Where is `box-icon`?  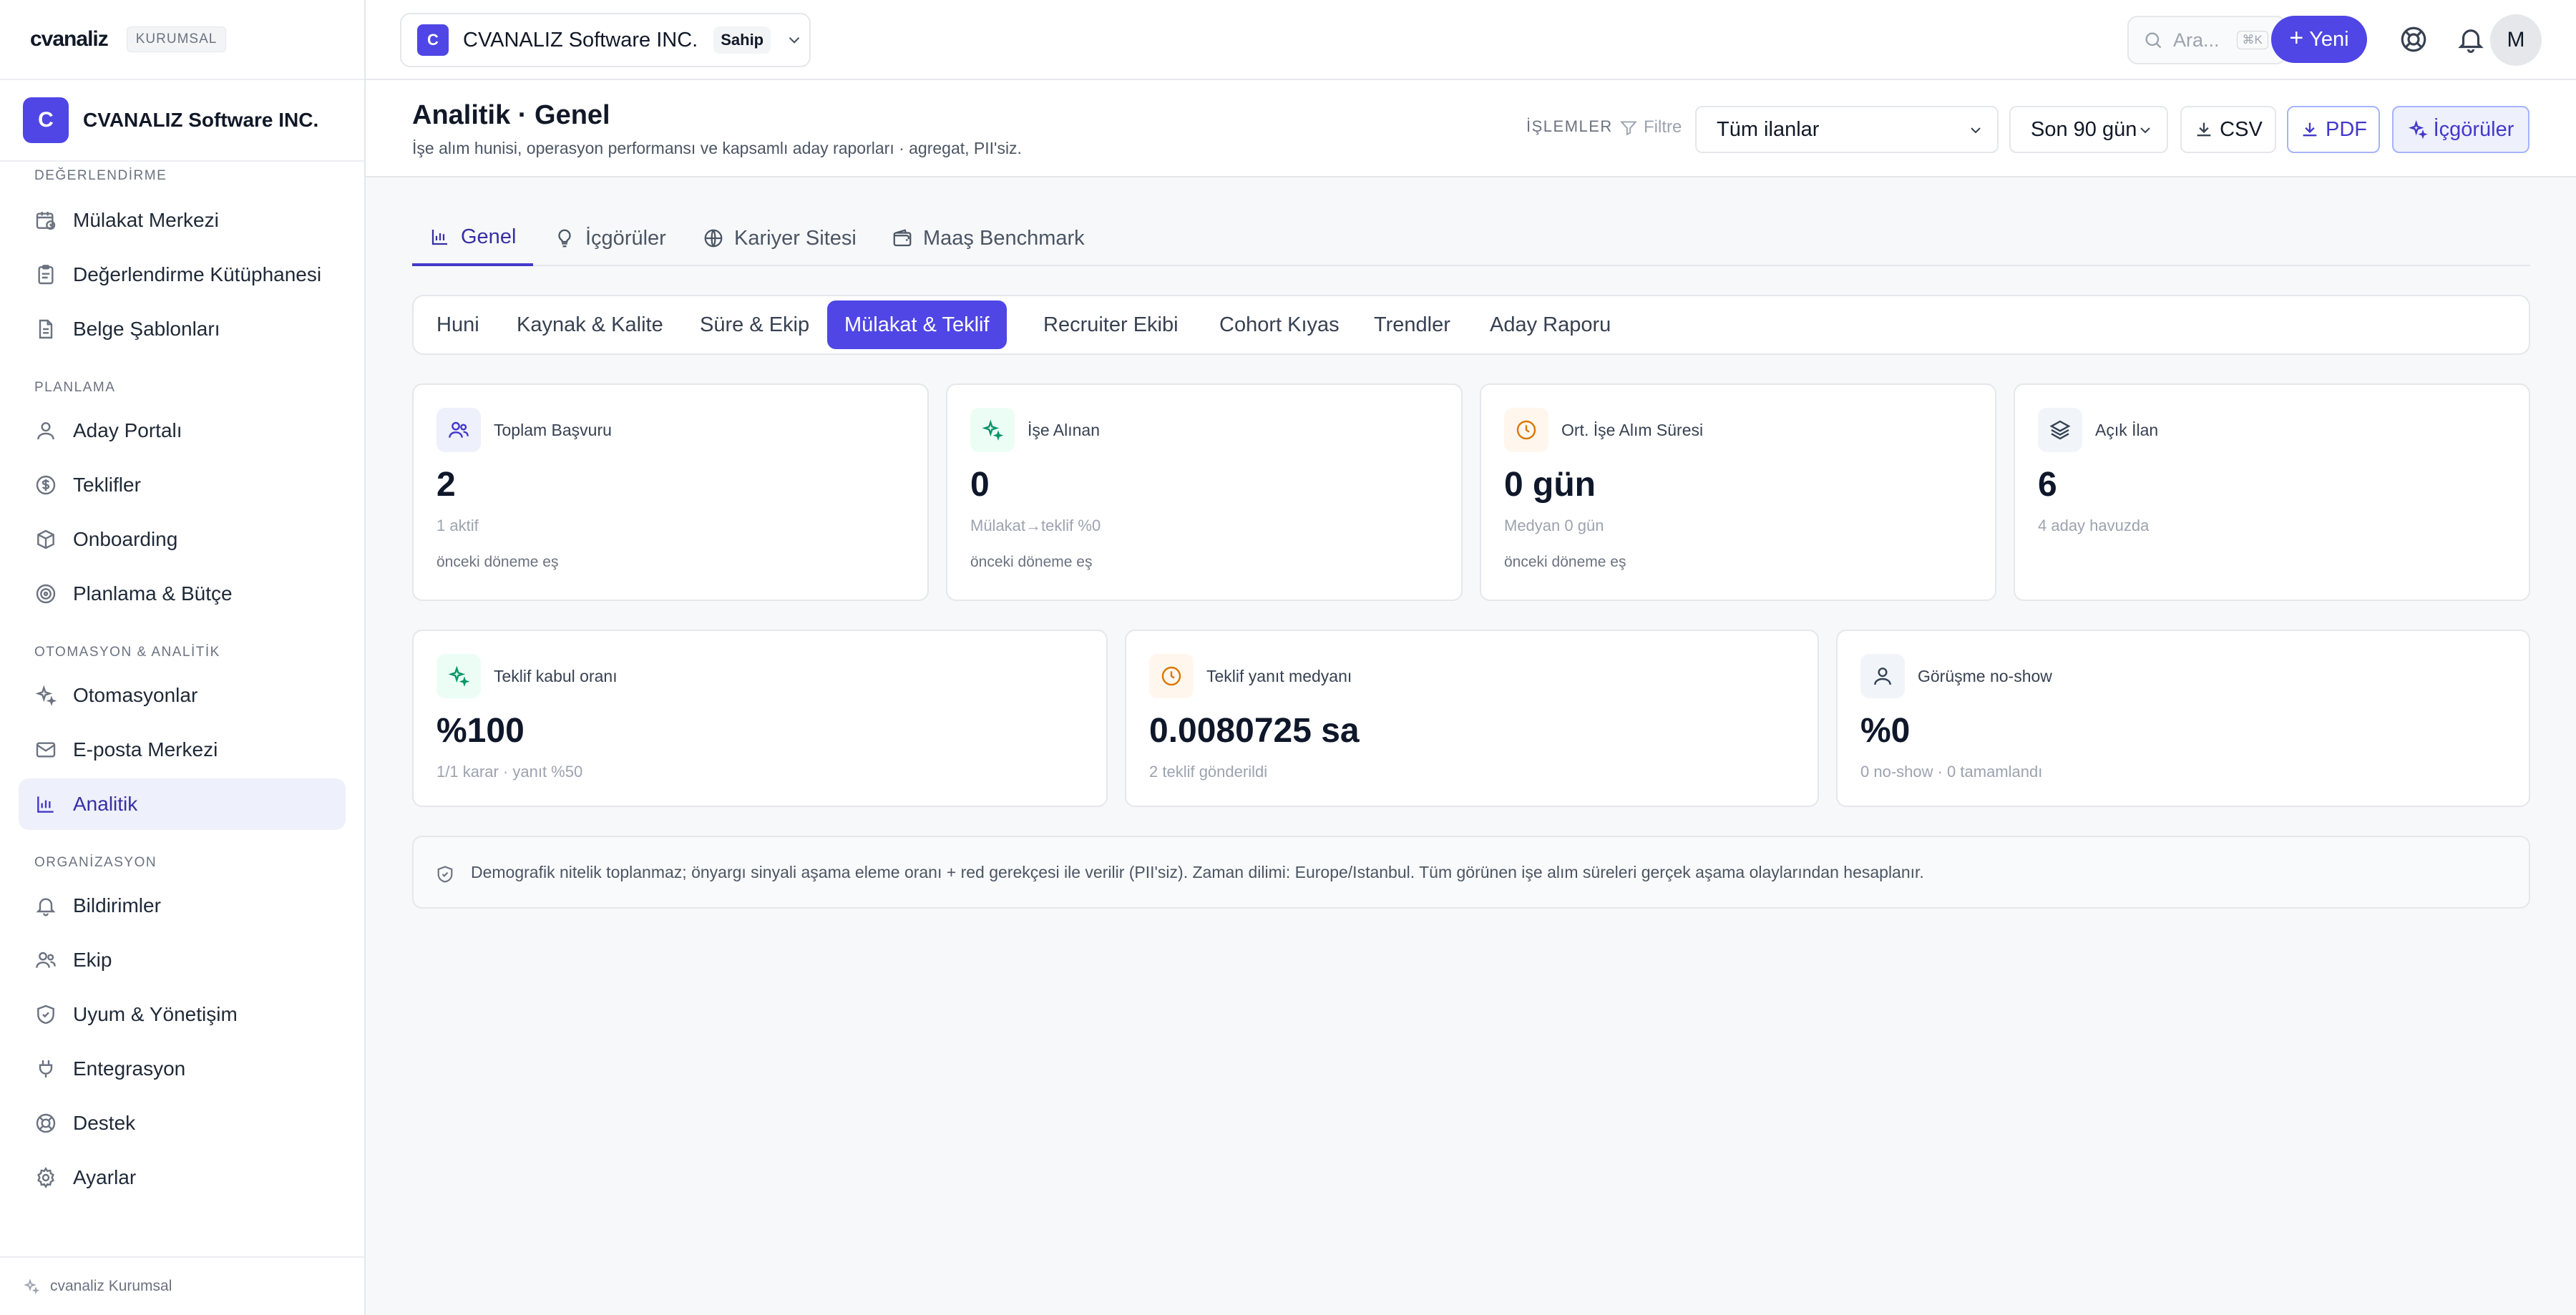 box-icon is located at coordinates (45, 539).